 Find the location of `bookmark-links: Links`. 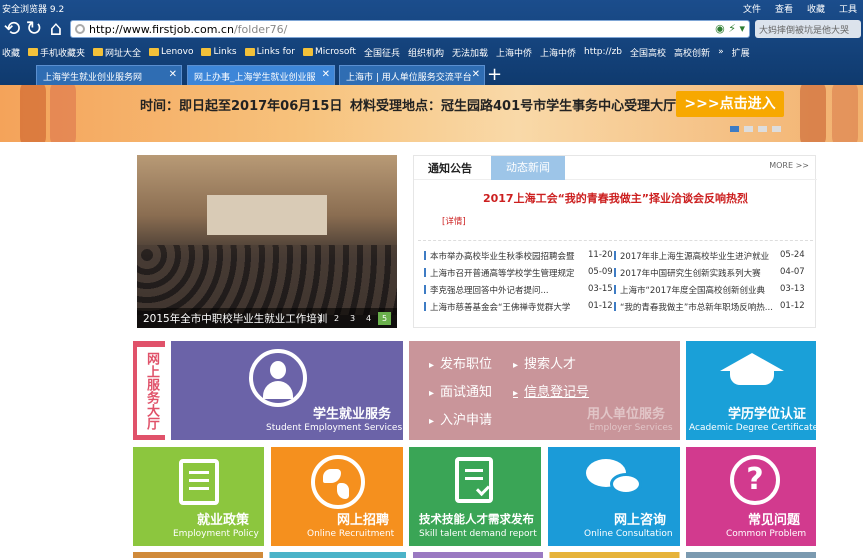

bookmark-links: Links is located at coordinates (219, 52).